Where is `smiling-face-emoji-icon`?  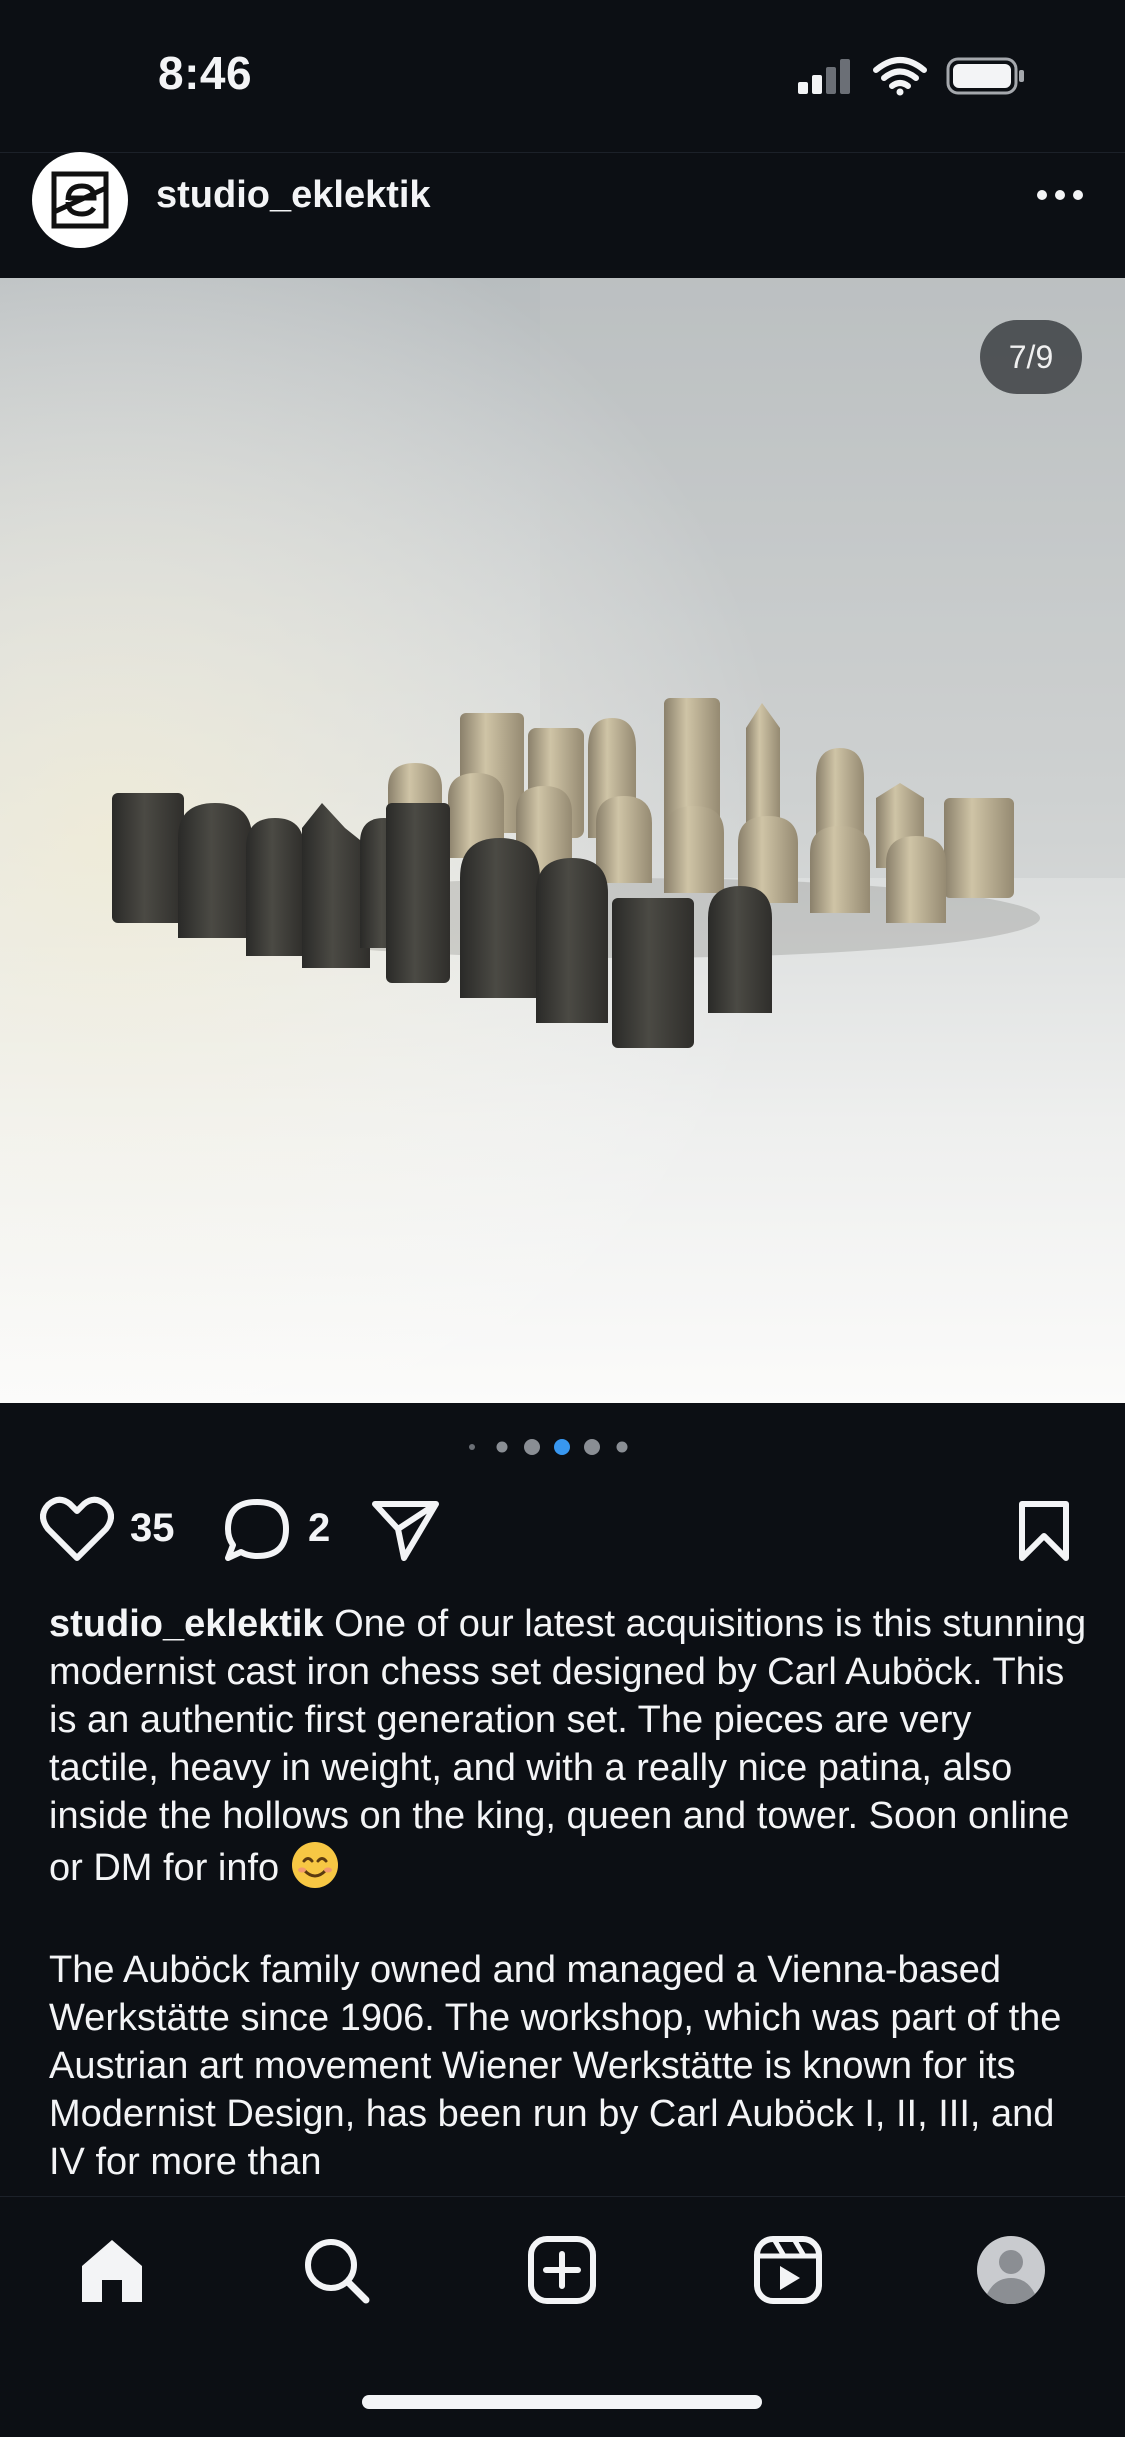 smiling-face-emoji-icon is located at coordinates (314, 1865).